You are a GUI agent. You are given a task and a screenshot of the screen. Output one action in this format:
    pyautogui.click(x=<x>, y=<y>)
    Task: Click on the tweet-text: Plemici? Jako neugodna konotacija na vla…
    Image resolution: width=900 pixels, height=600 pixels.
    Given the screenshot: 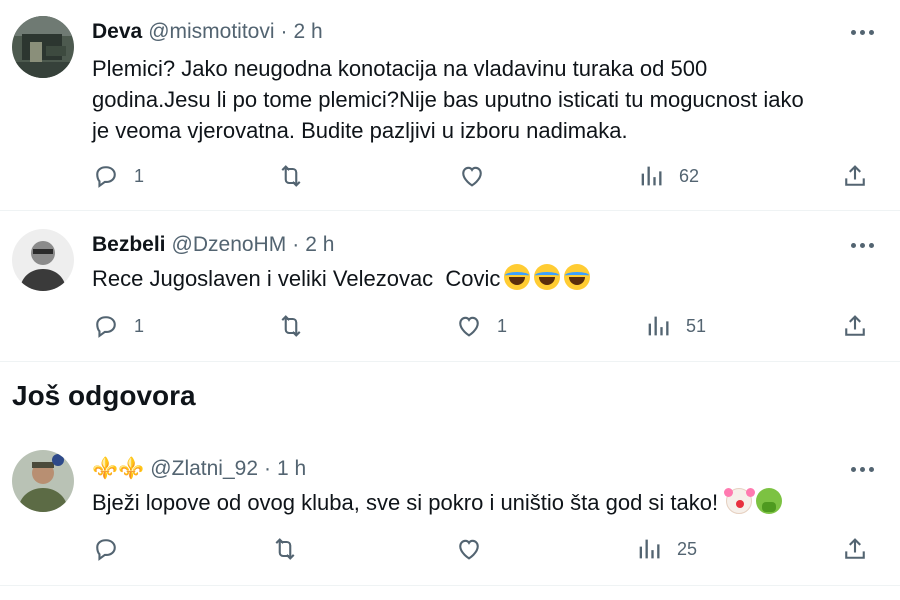 What is the action you would take?
    pyautogui.click(x=487, y=99)
    